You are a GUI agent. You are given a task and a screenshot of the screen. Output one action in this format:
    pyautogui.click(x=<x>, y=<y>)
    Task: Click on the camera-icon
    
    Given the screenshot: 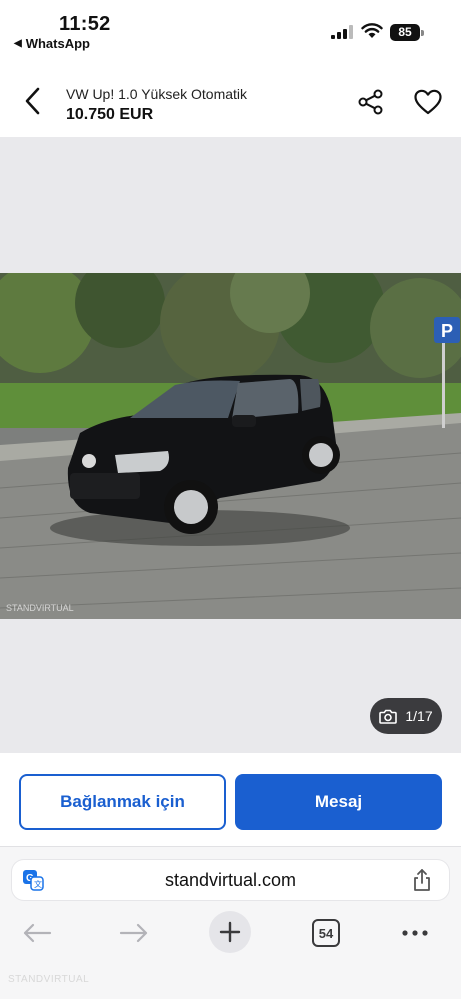 What is the action you would take?
    pyautogui.click(x=388, y=716)
    